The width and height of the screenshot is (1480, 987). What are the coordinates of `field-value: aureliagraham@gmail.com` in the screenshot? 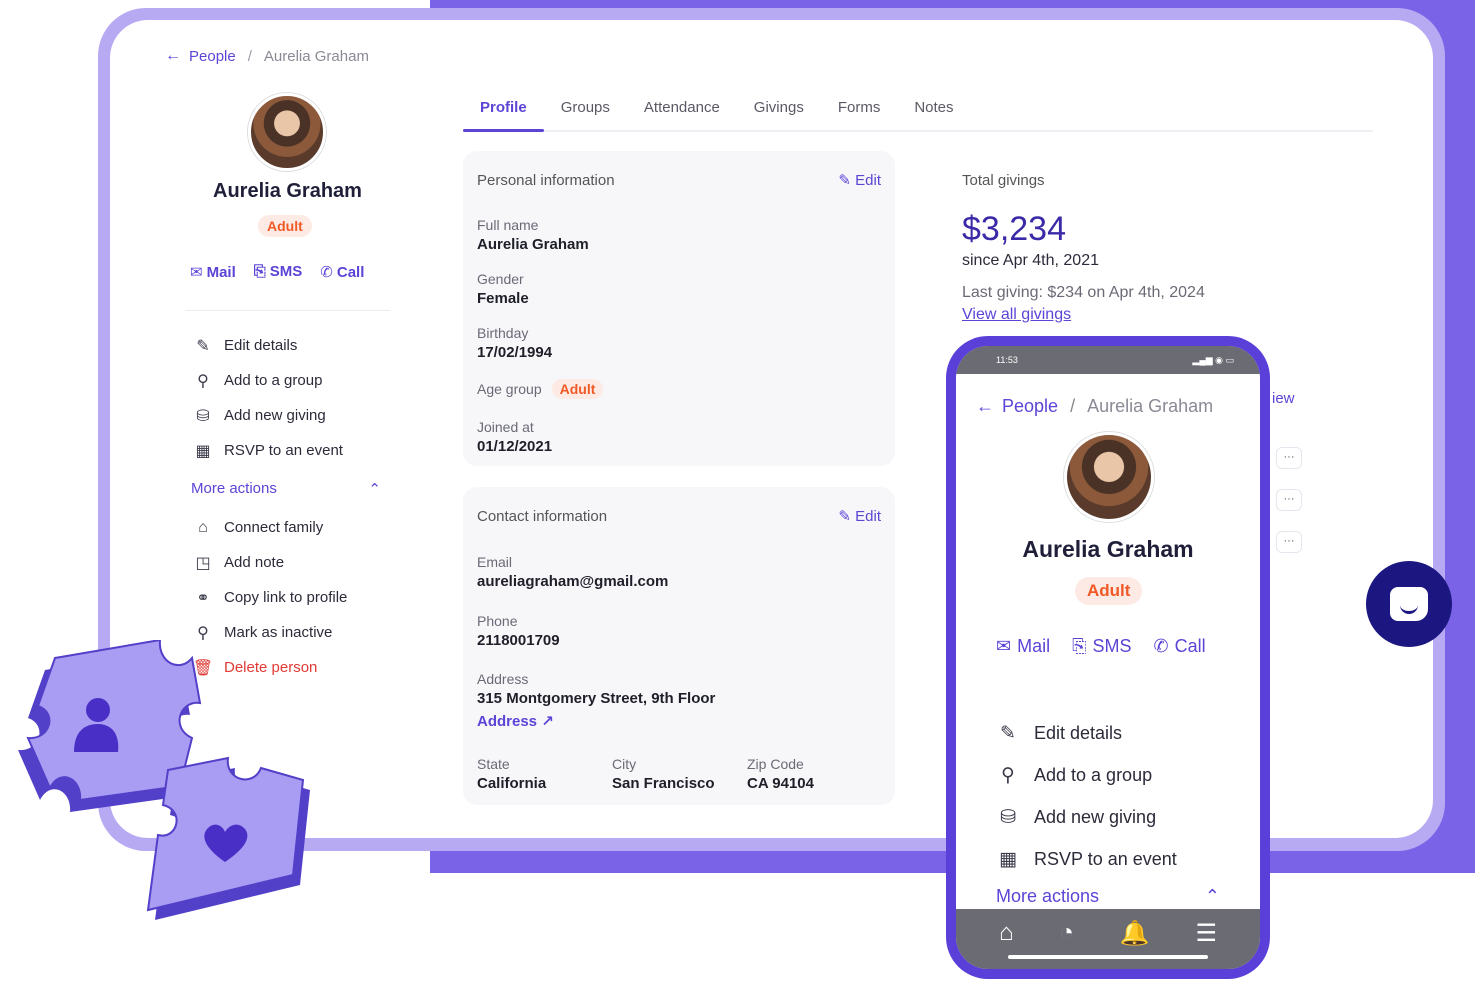 It's located at (573, 581).